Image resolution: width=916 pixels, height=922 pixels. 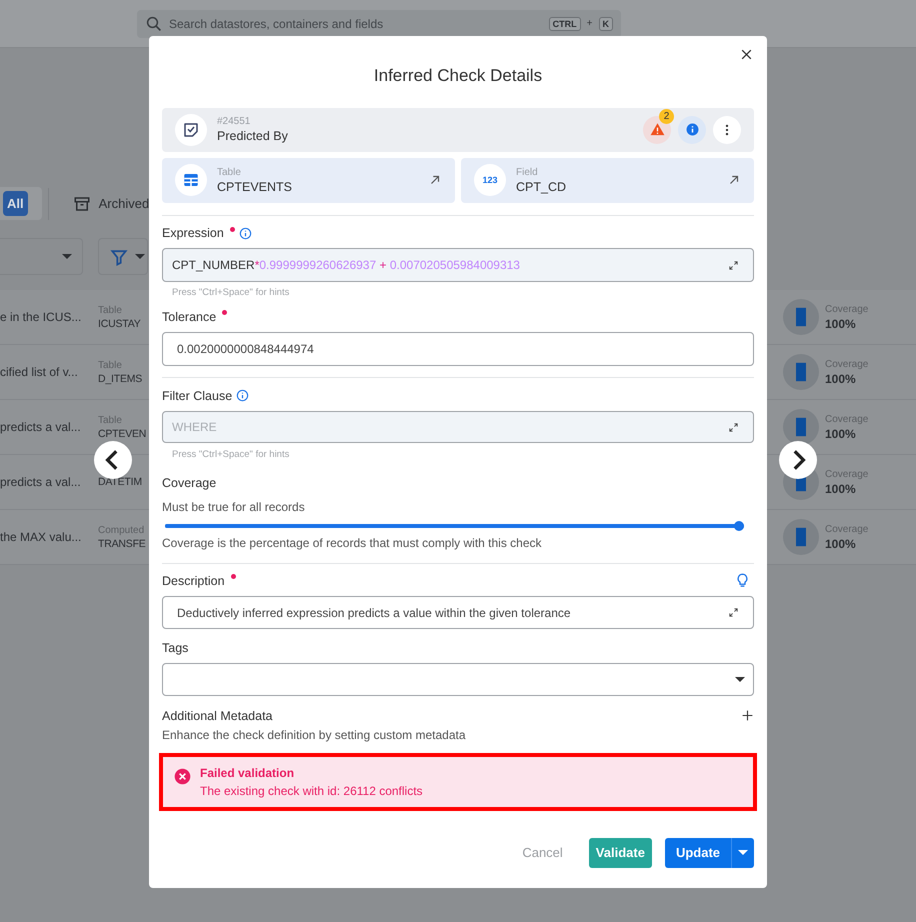 What do you see at coordinates (123, 256) in the screenshot?
I see `filter-button` at bounding box center [123, 256].